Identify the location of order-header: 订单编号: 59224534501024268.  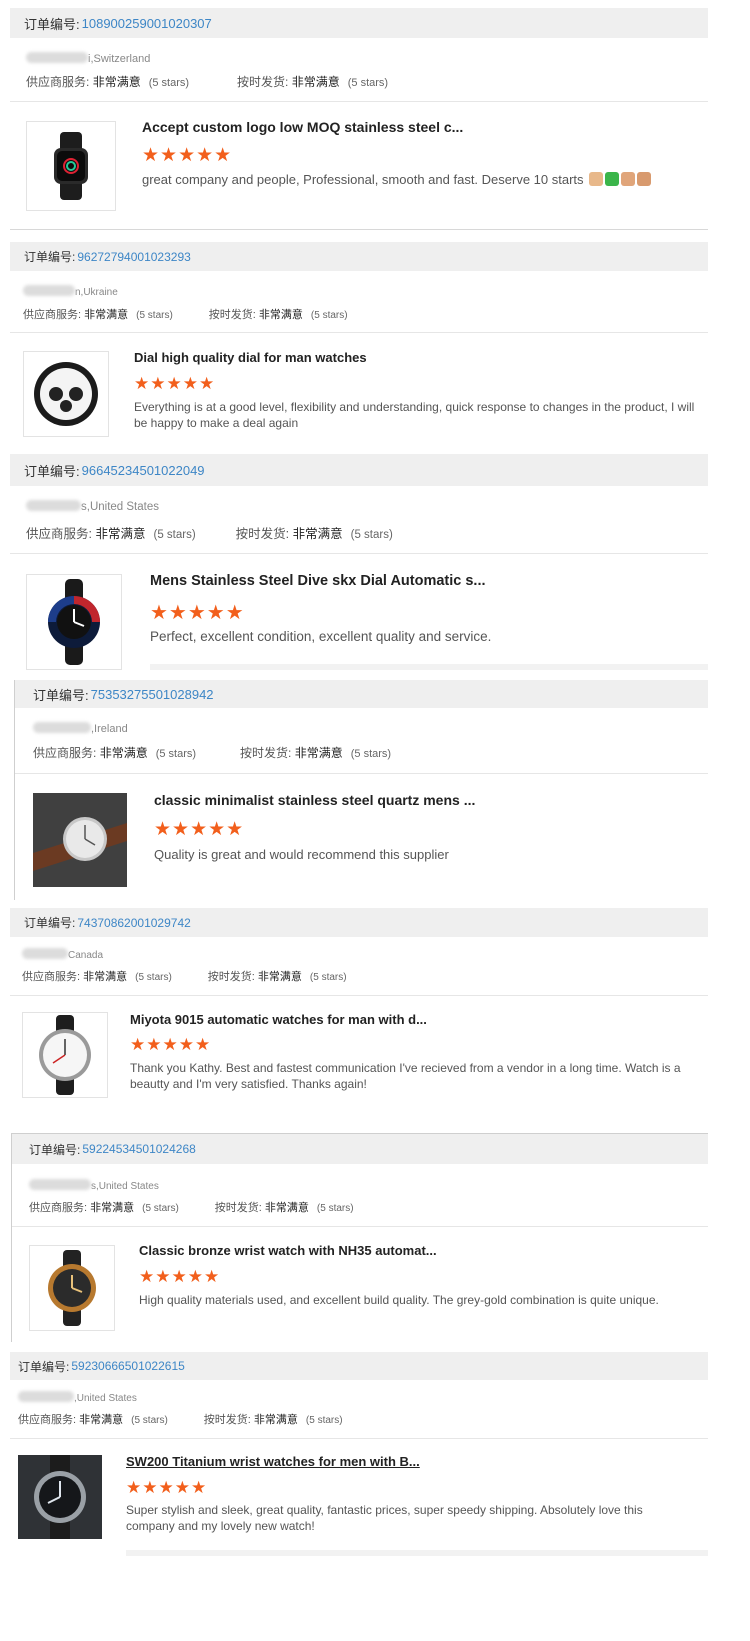
(360, 1149).